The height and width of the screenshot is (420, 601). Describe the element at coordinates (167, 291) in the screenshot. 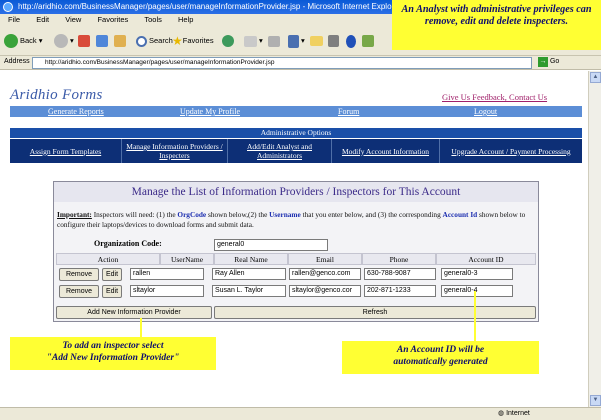

I see `username-input-row2: sltaylor` at that location.